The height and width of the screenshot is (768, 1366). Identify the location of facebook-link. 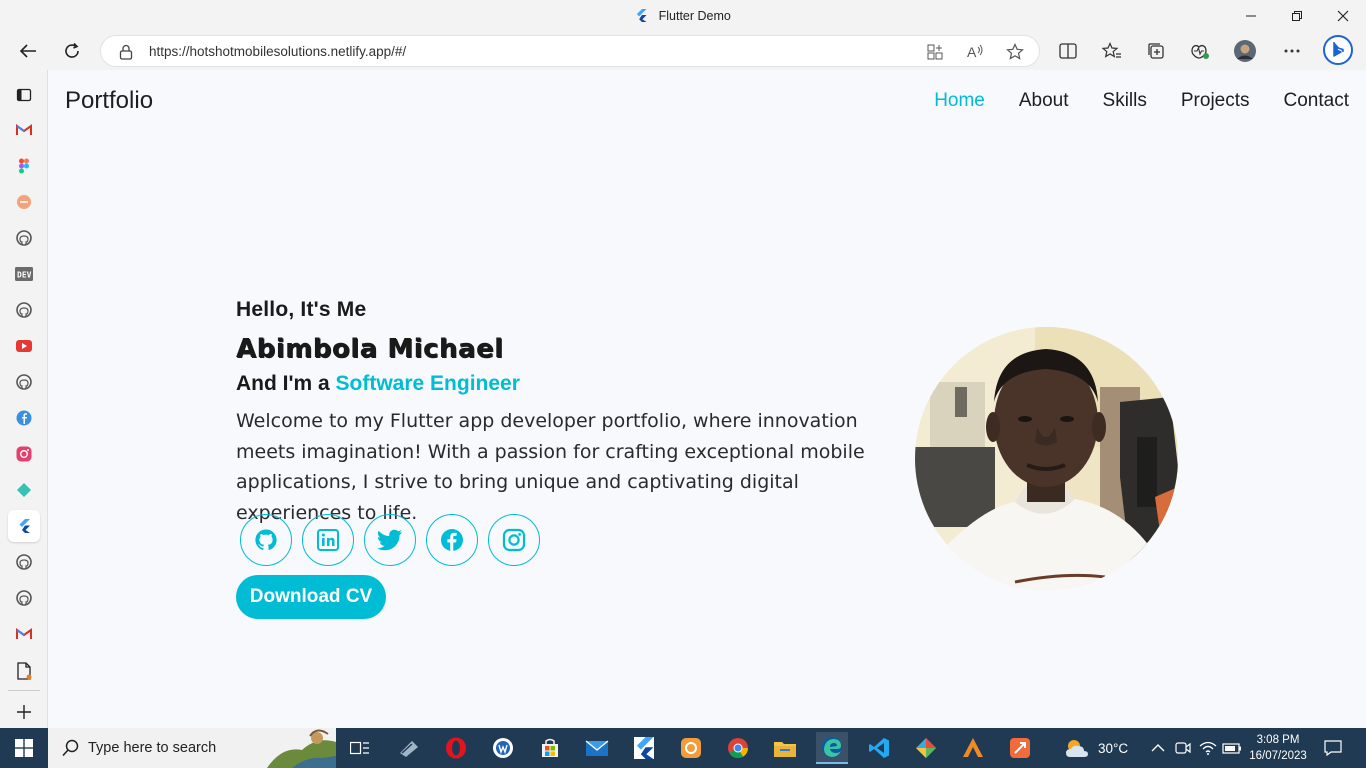
(452, 540).